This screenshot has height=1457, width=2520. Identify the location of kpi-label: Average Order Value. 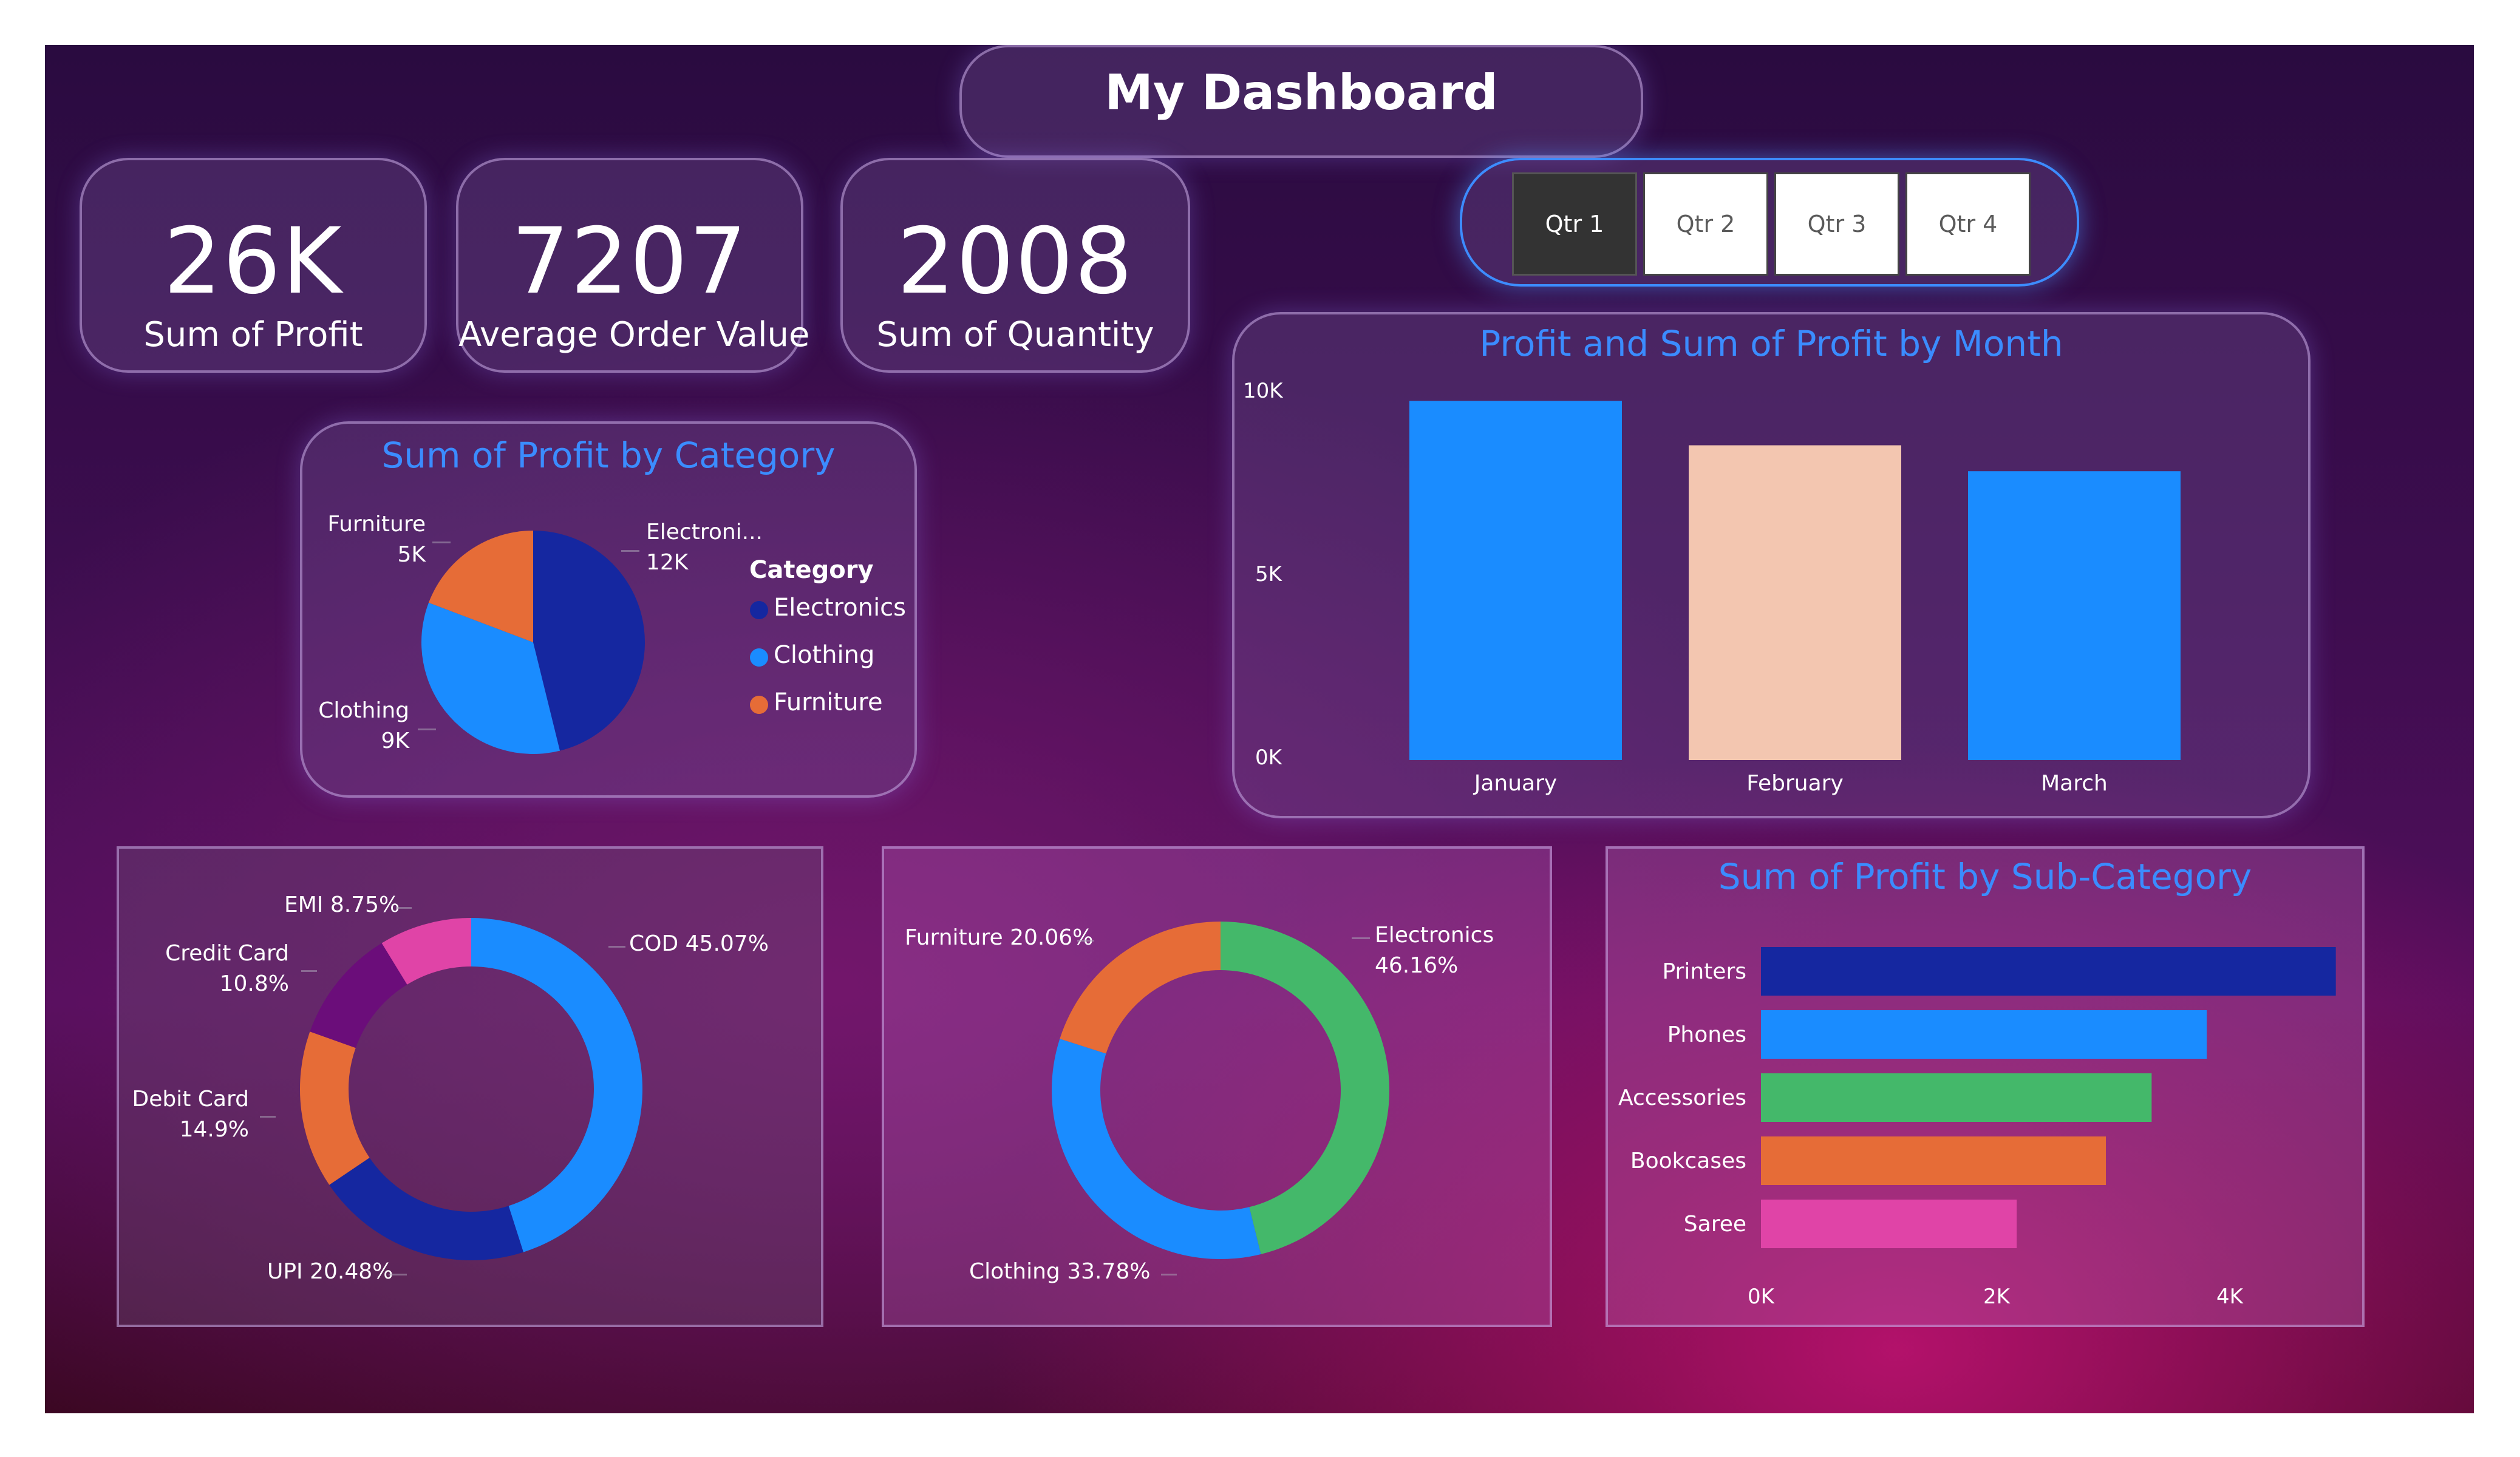
(634, 335).